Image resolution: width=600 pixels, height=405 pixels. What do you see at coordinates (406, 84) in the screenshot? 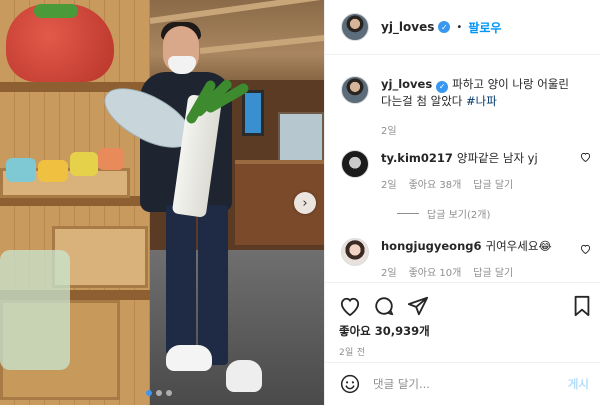
I see `caption-username: yj_loves` at bounding box center [406, 84].